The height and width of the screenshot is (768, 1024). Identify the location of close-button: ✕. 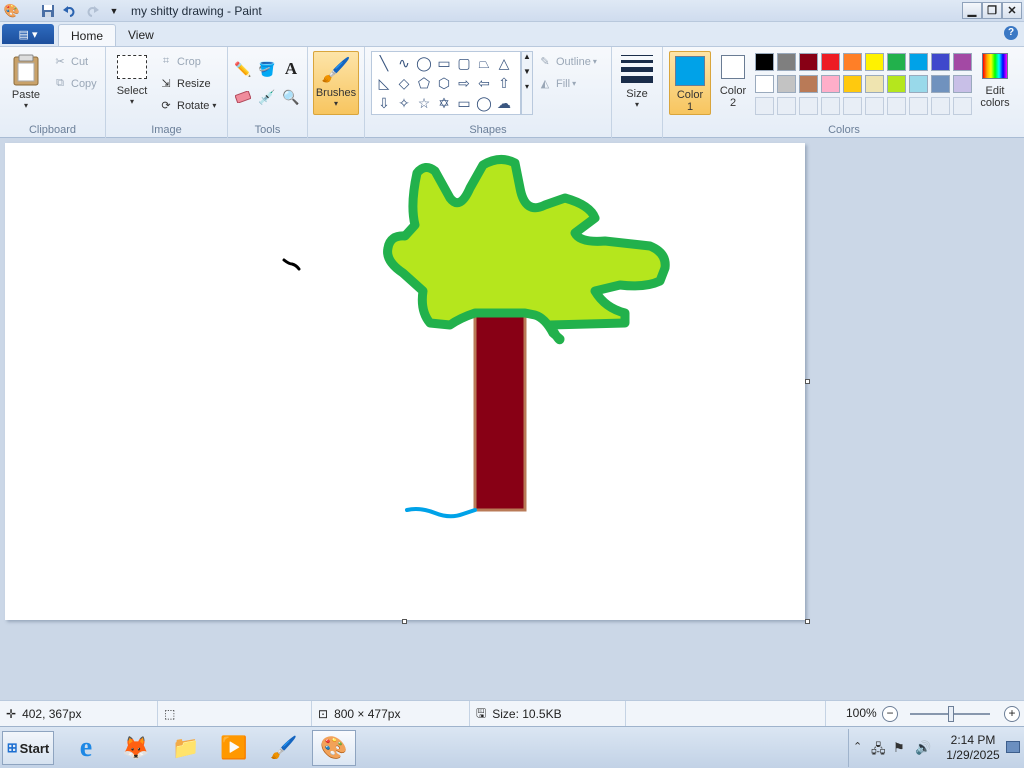
(1012, 10).